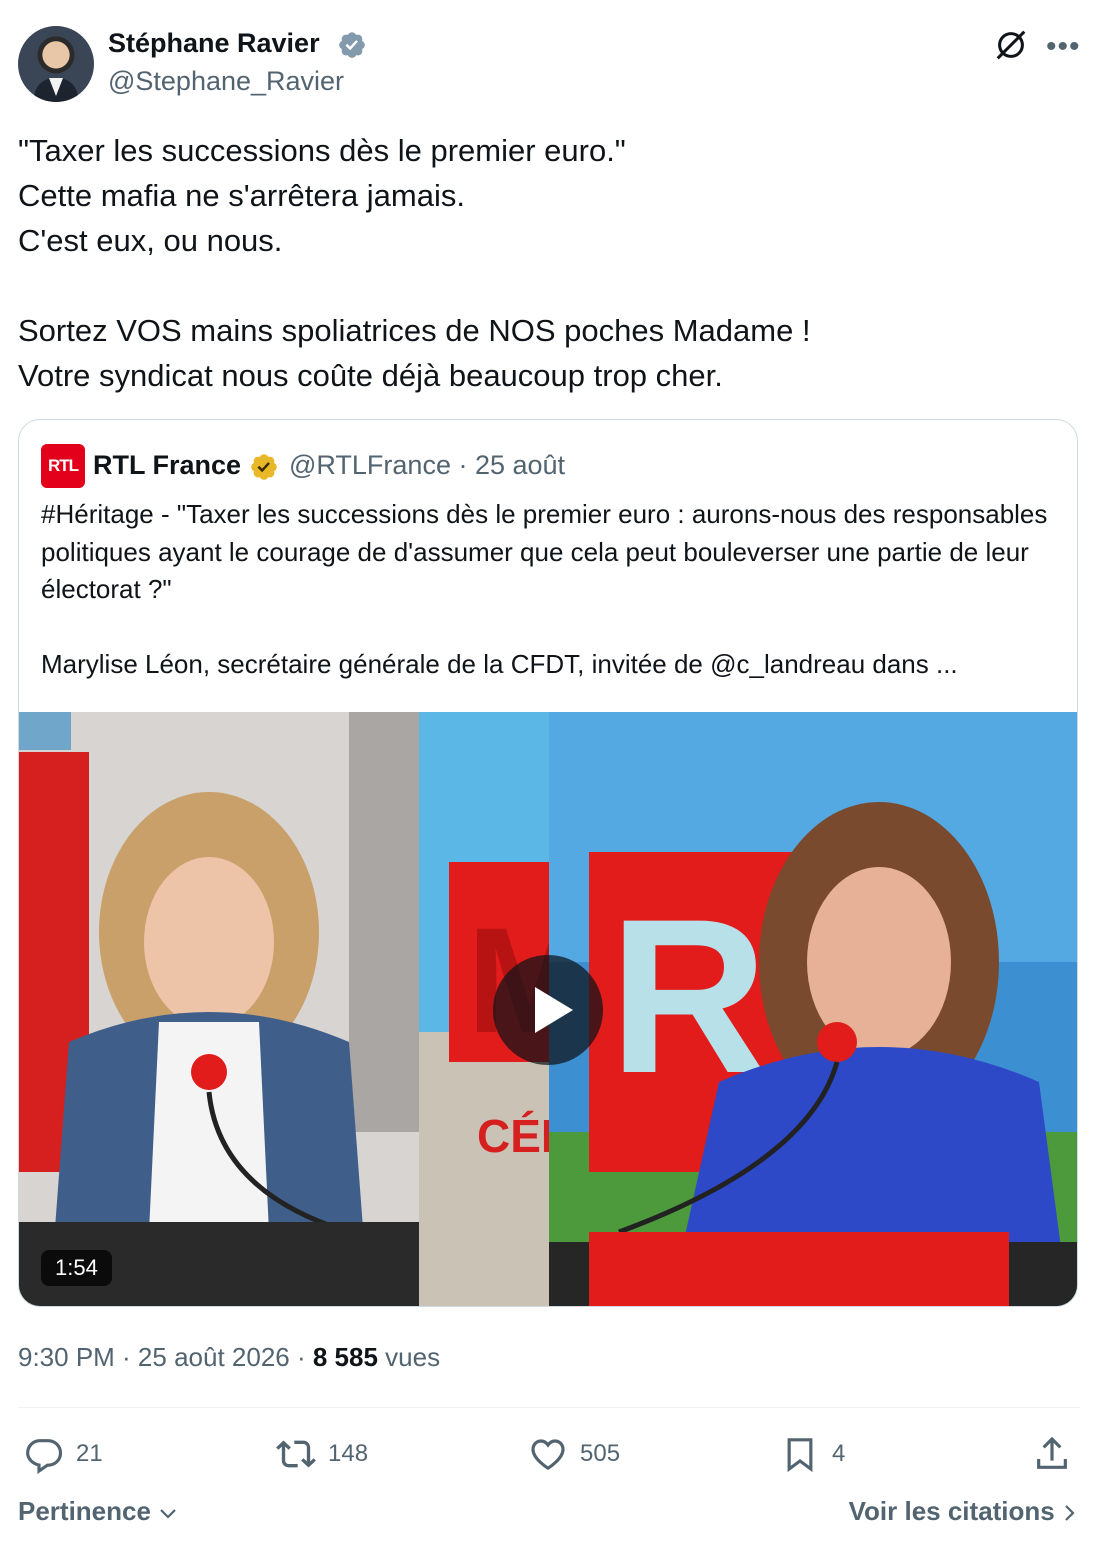 The width and height of the screenshot is (1100, 1545). I want to click on sort-dropdown: Pertinence, so click(98, 1511).